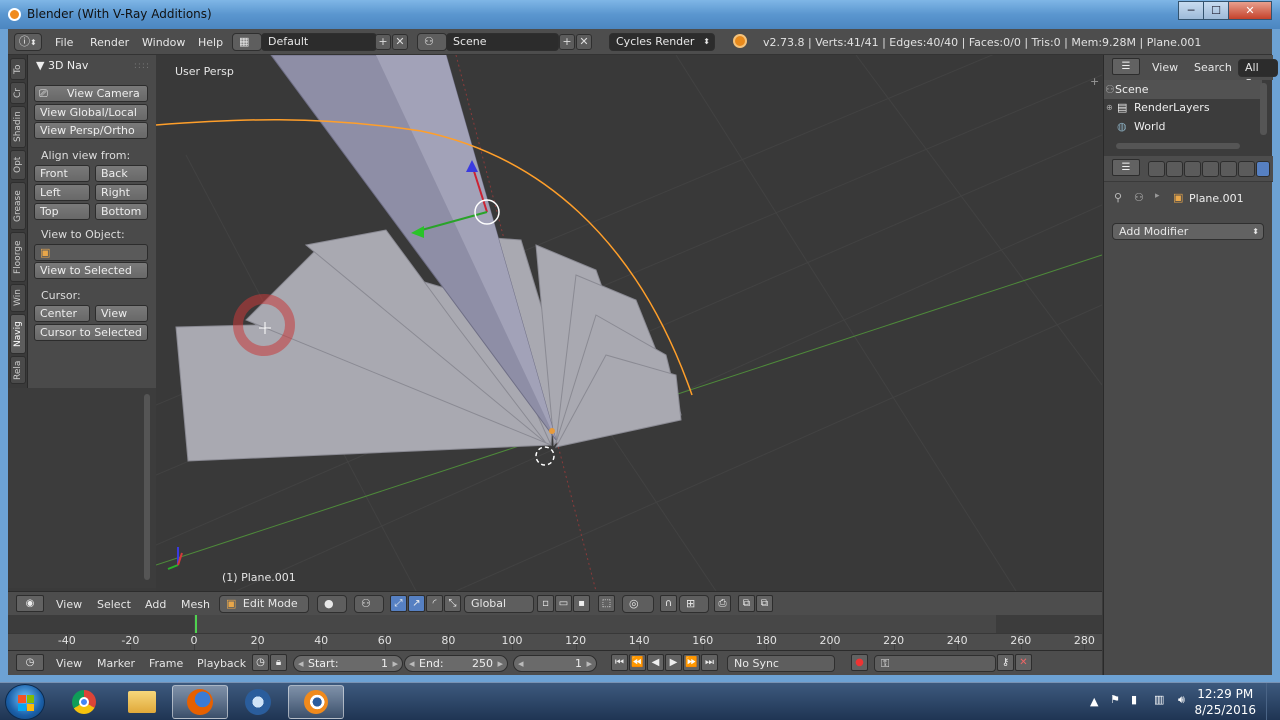  Describe the element at coordinates (195, 604) in the screenshot. I see `menu-mesh: Mesh` at that location.